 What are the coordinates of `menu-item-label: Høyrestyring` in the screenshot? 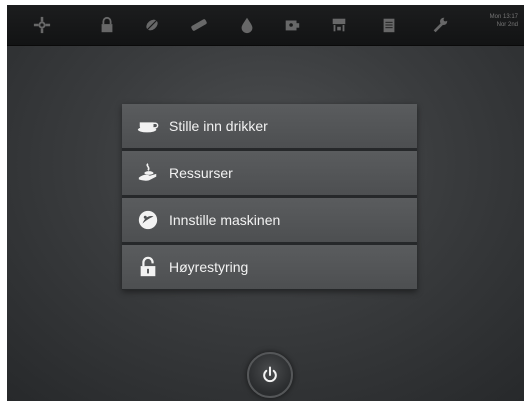 It's located at (209, 267).